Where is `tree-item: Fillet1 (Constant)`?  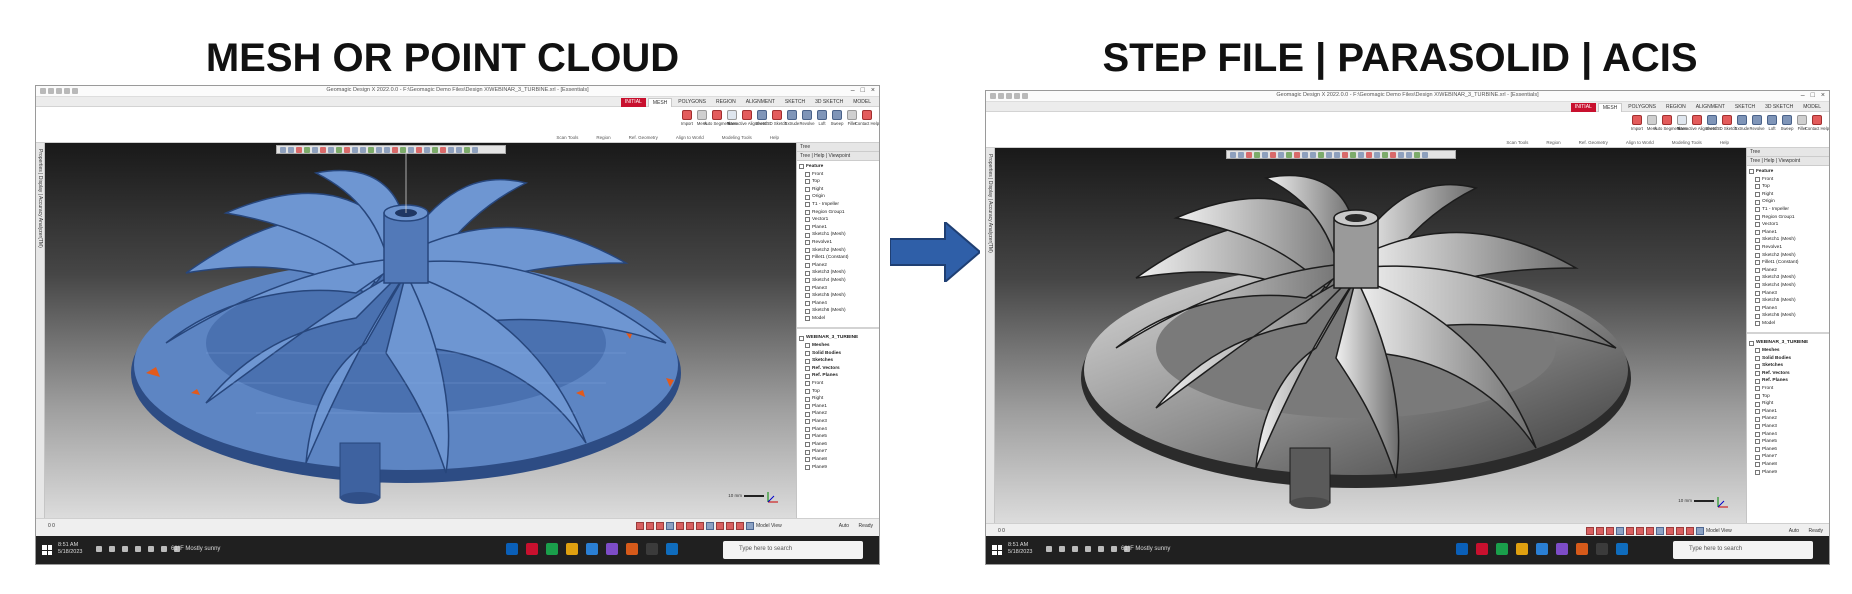
tree-item: Fillet1 (Constant) is located at coordinates (1788, 263).